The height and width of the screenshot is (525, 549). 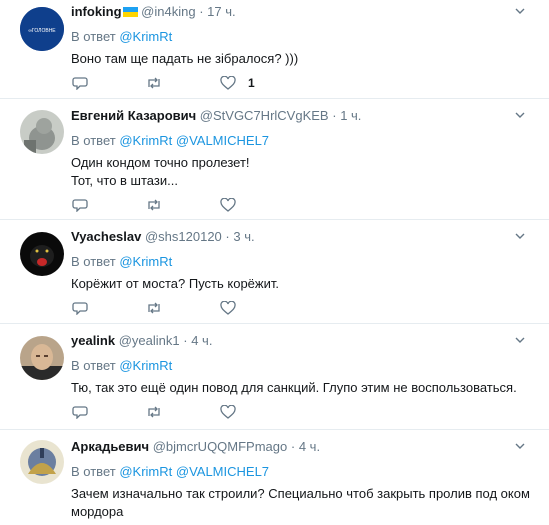 I want to click on author-name: infoking, so click(x=96, y=11).